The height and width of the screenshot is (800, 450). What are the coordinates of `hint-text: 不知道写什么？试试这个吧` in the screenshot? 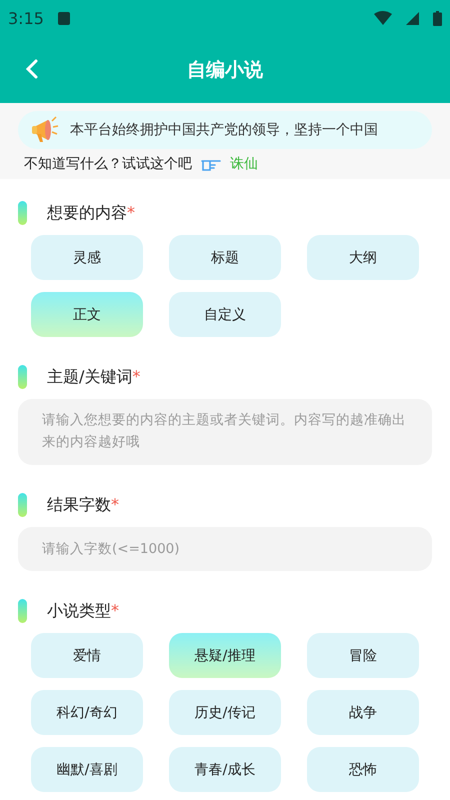 It's located at (108, 164).